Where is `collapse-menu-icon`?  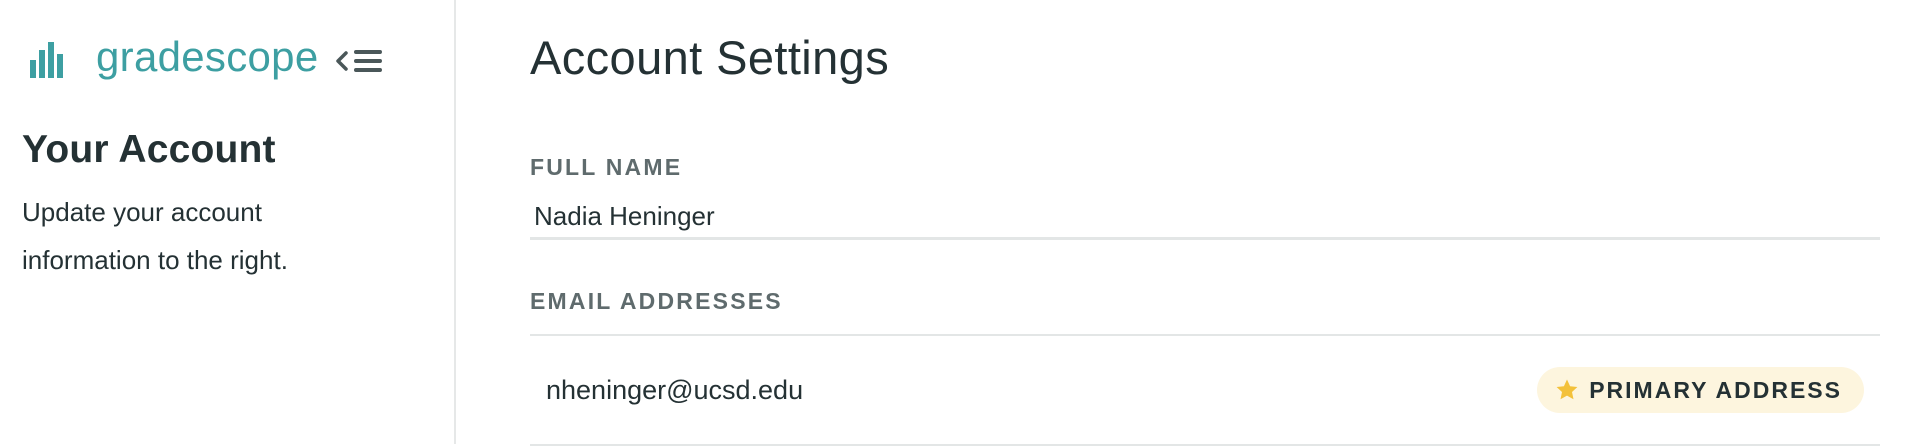 collapse-menu-icon is located at coordinates (359, 61).